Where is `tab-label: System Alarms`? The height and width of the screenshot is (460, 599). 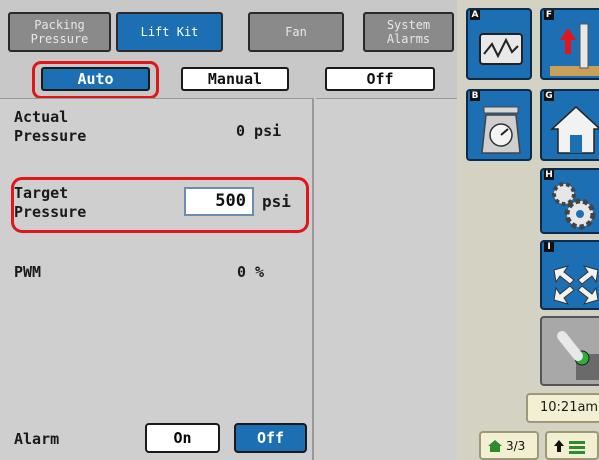
tab-label: System Alarms is located at coordinates (408, 32).